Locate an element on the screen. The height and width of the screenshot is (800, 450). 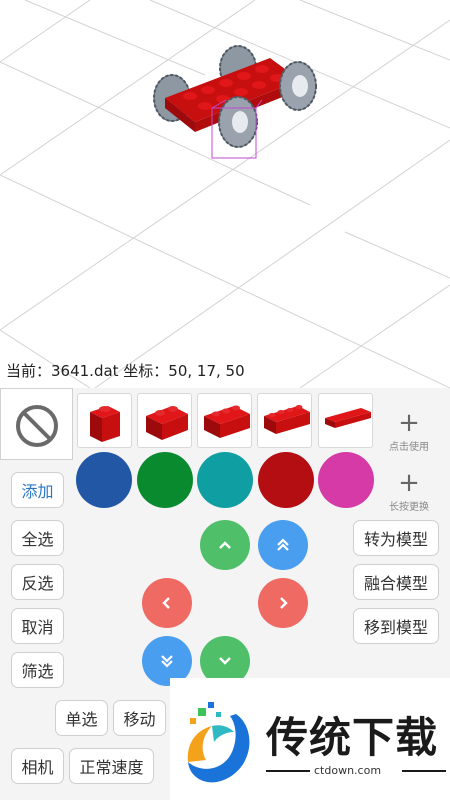
chevron-left-icon is located at coordinates (166, 603).